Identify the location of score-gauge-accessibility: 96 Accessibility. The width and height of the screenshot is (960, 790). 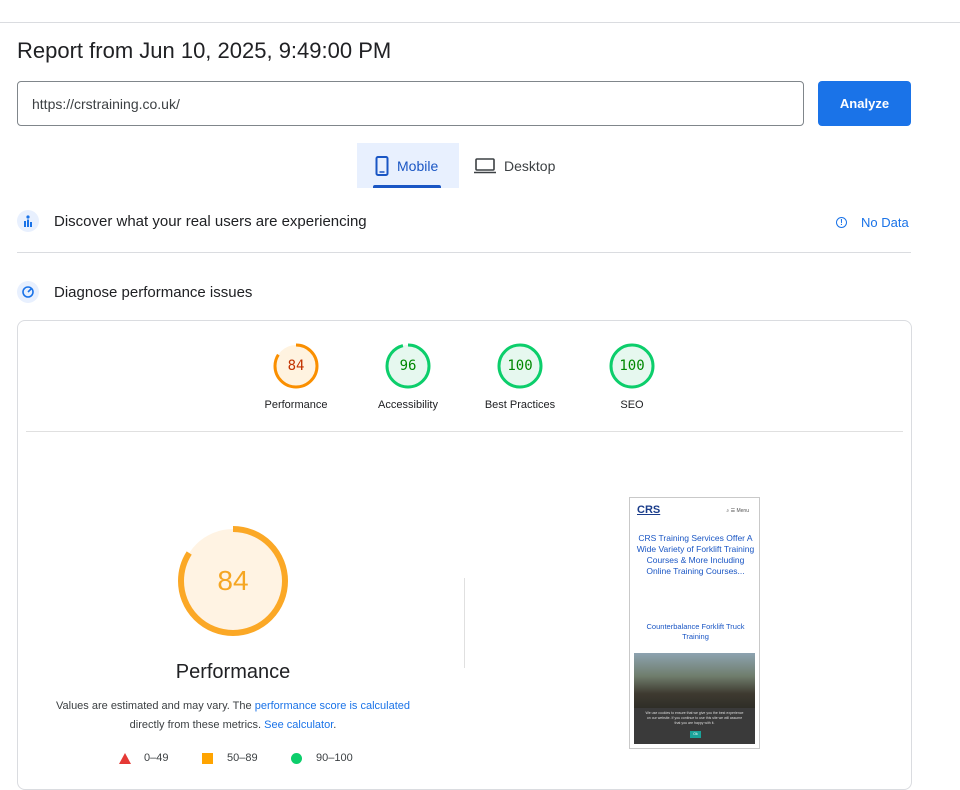
(408, 377).